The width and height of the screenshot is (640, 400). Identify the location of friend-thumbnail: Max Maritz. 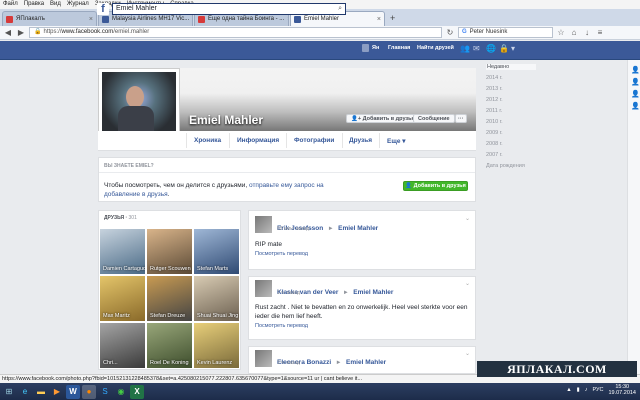
(122, 298).